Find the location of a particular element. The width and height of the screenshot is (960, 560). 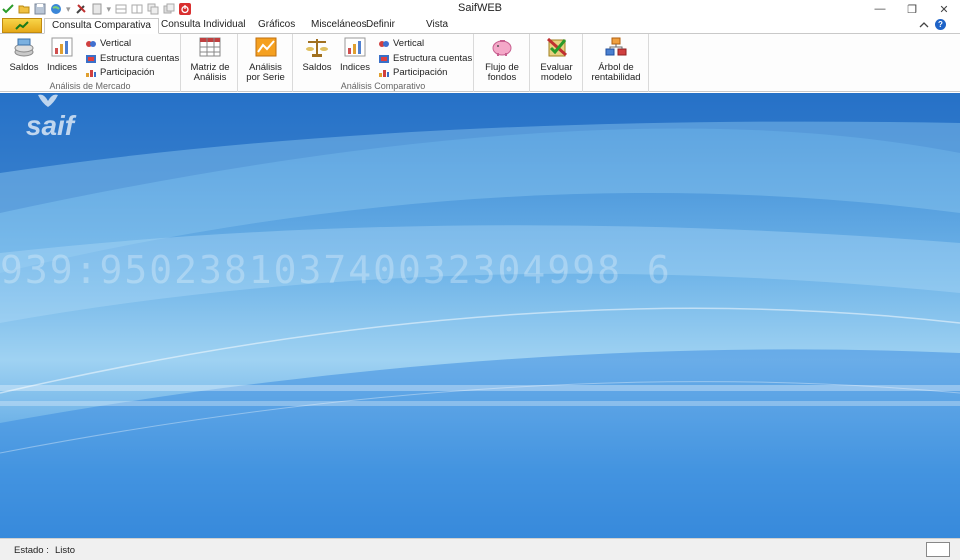

arbol-label-2: rentabilidad is located at coordinates (616, 77).